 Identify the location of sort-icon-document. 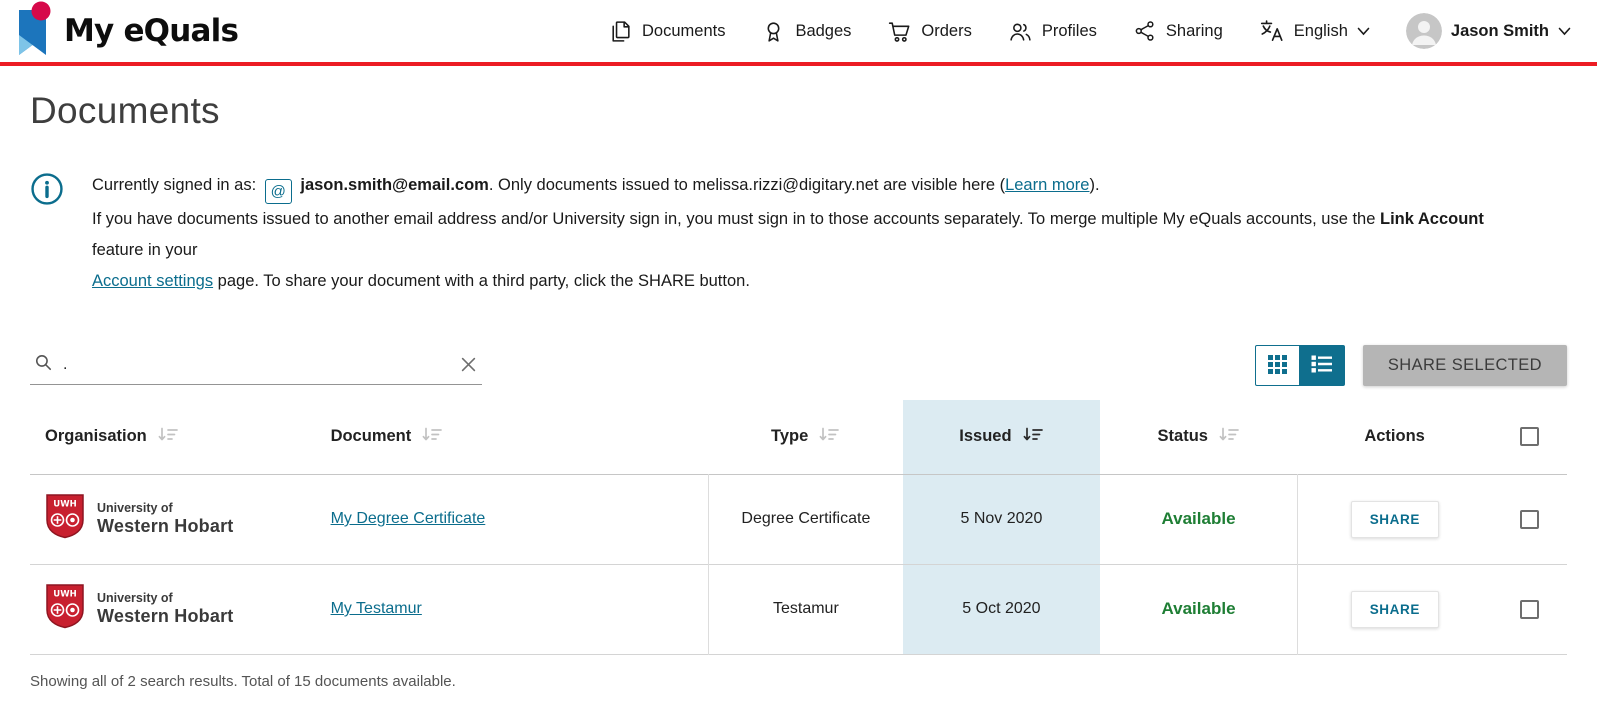
(432, 437).